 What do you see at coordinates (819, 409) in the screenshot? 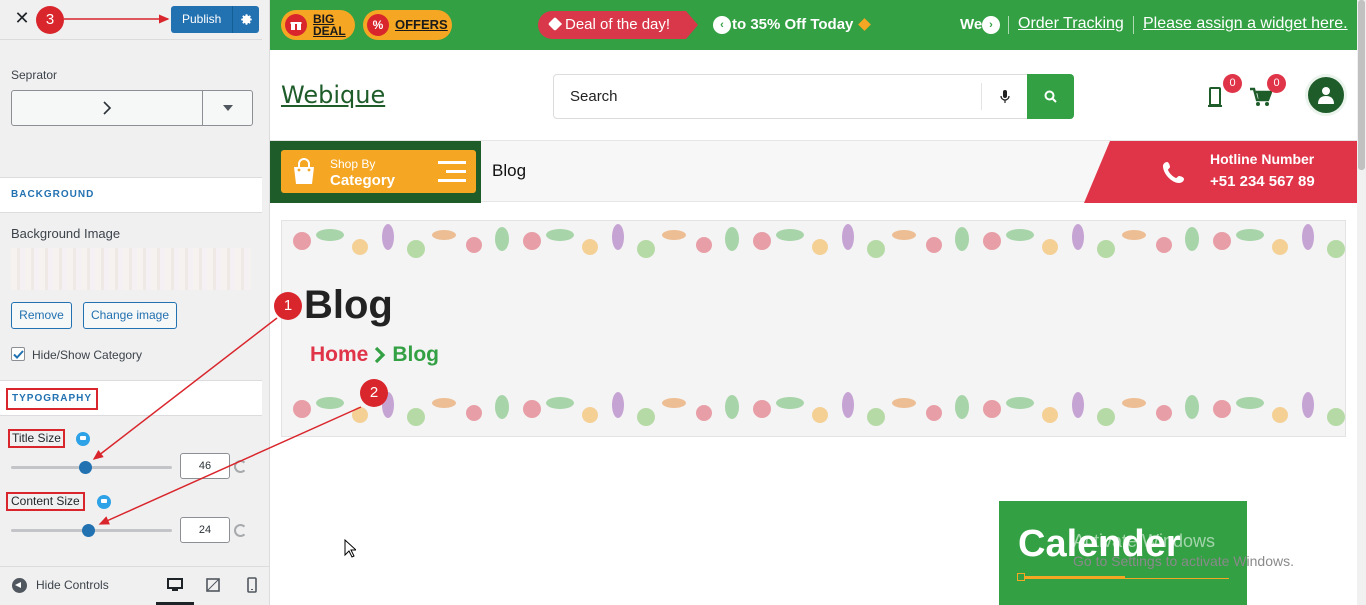
I see `vegetable-pattern-bottom` at bounding box center [819, 409].